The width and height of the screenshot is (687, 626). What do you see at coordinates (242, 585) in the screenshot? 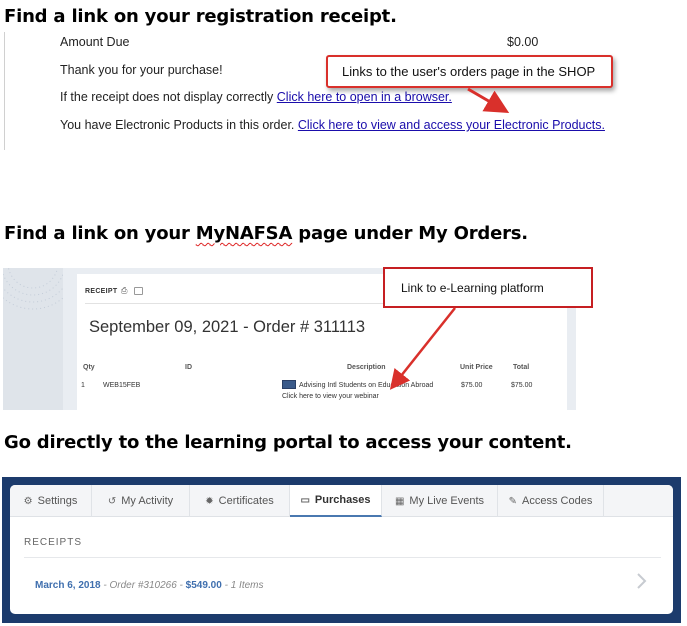
I see `receipt-items: - 1 Items` at bounding box center [242, 585].